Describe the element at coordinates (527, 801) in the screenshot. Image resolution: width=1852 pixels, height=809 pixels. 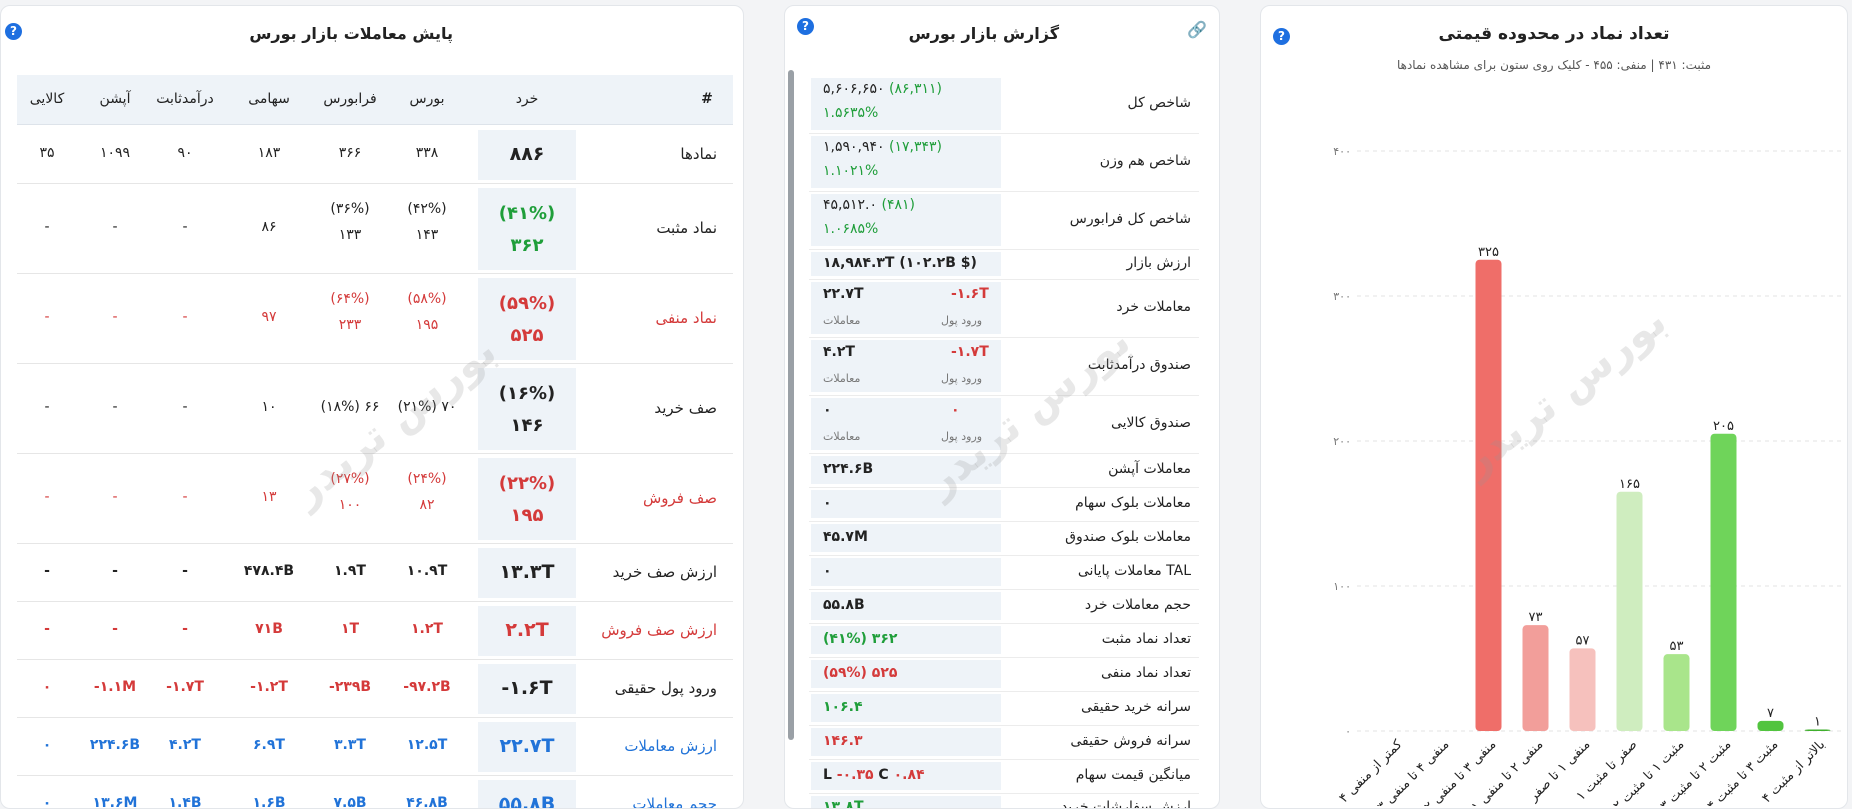
I see `retail-value: ۵۵.۸B` at that location.